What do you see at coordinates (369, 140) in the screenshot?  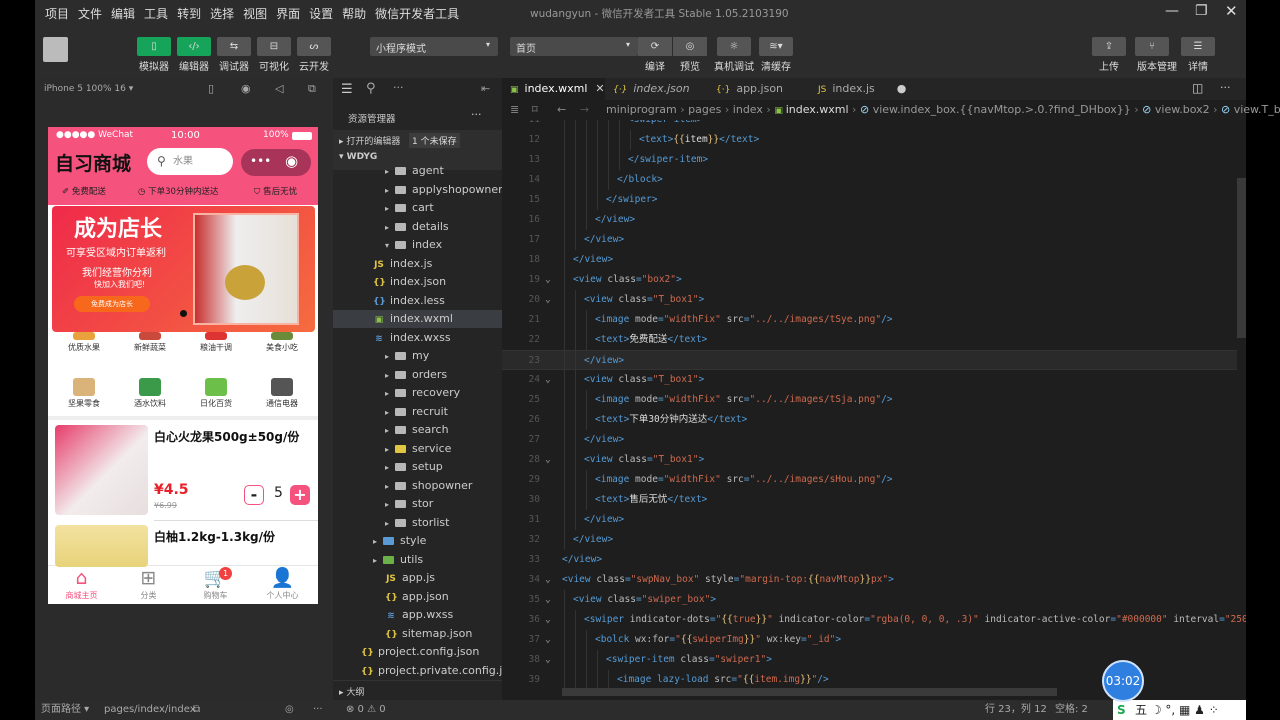 I see `open-editors: ▸ 打开的编辑器` at bounding box center [369, 140].